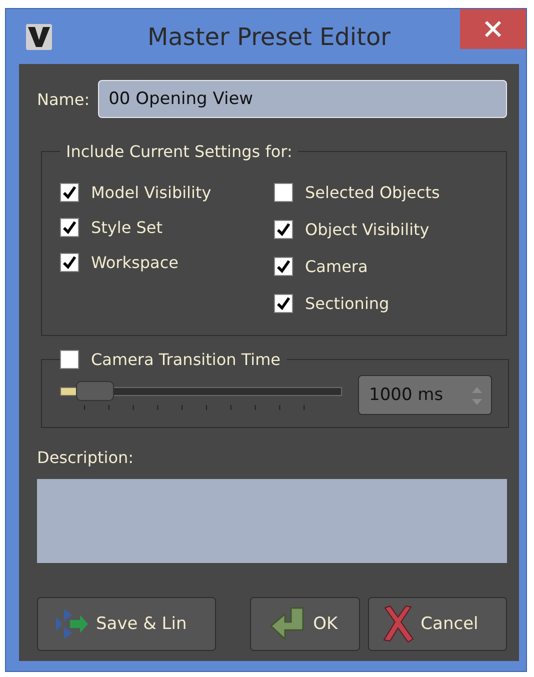 The height and width of the screenshot is (677, 534). I want to click on save-button: Save & Lin, so click(126, 624).